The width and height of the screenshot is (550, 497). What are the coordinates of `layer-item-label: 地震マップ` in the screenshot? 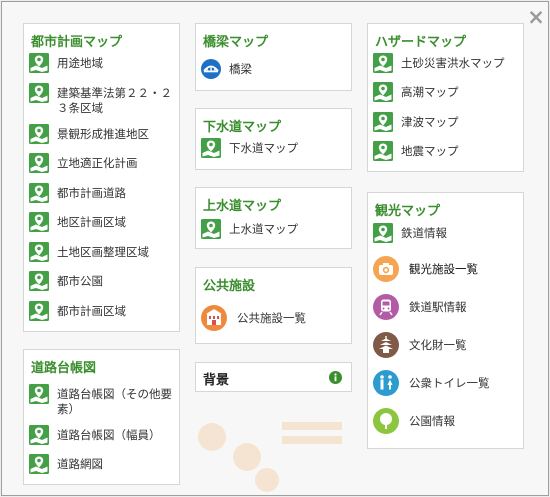 It's located at (430, 151).